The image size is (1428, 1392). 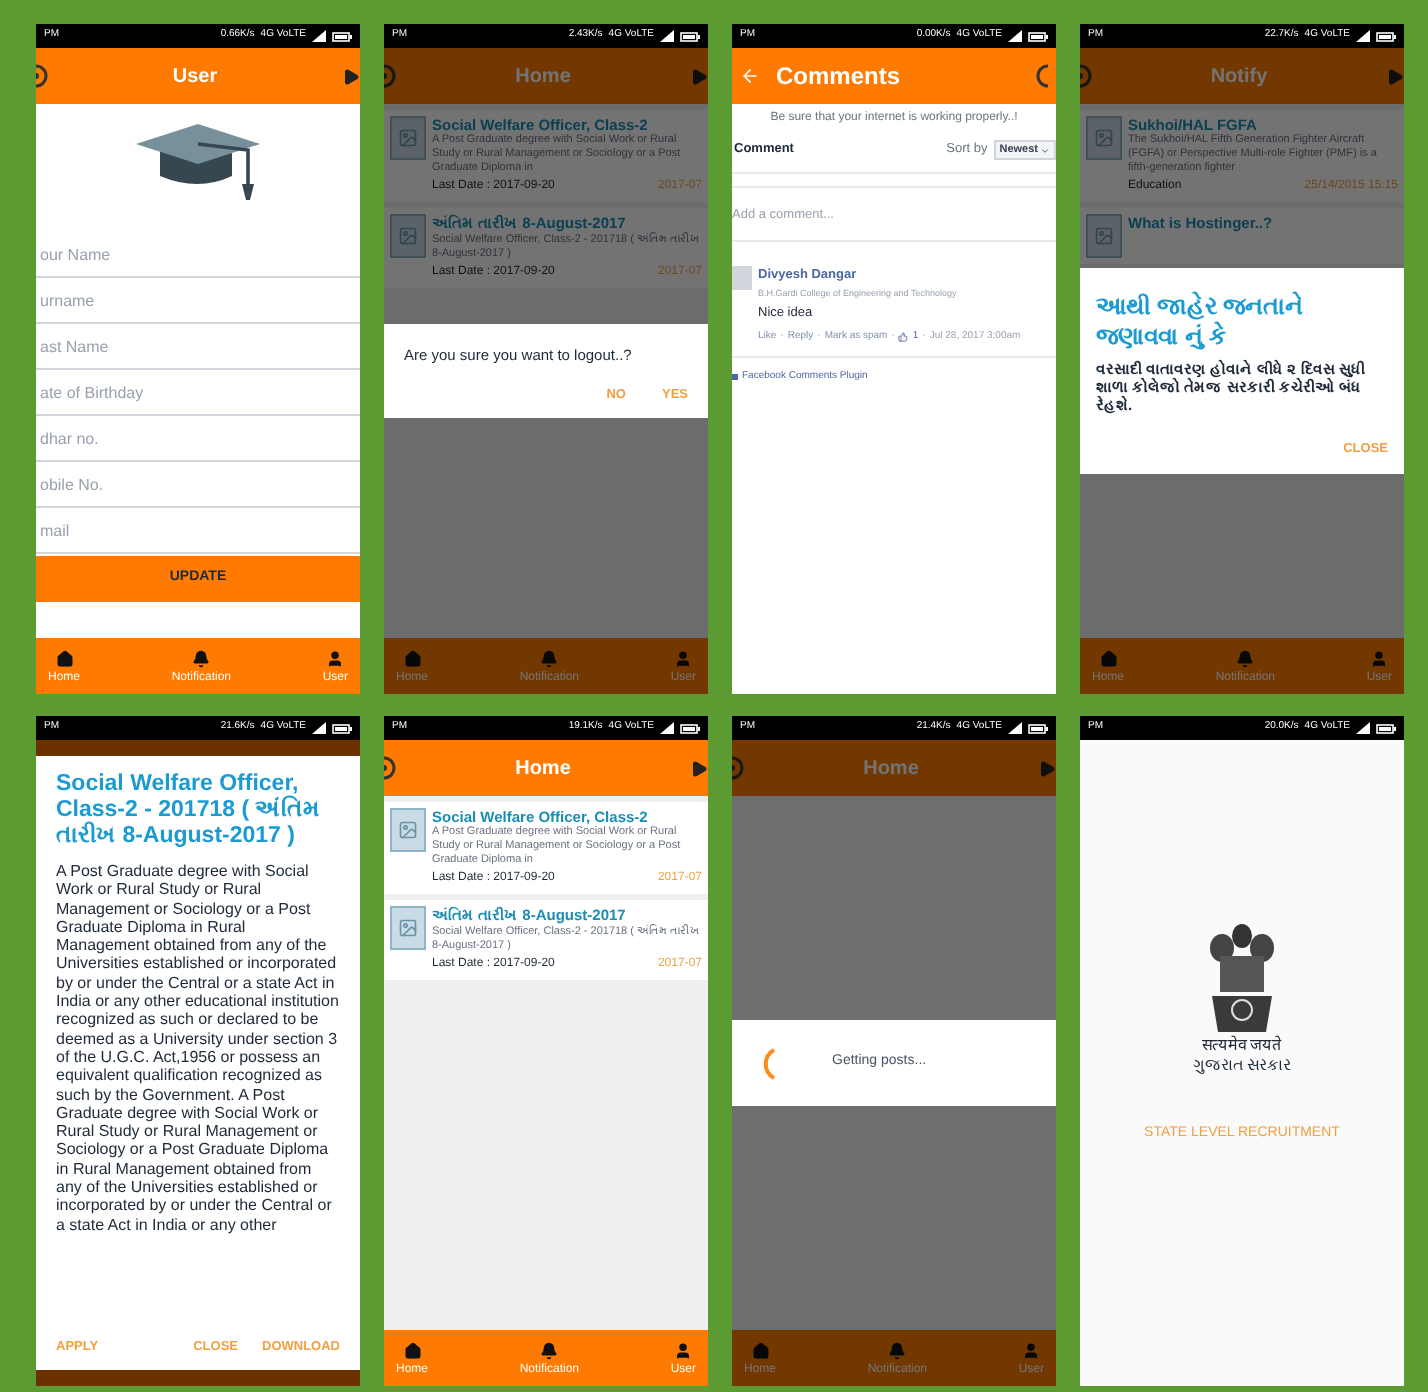 I want to click on emblem-drawing, so click(x=1242, y=978).